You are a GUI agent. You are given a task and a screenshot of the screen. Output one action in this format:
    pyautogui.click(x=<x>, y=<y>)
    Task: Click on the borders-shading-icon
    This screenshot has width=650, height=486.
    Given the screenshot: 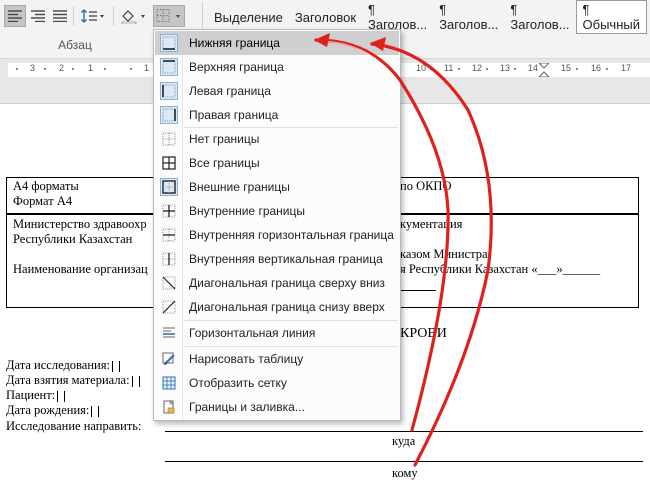 What is the action you would take?
    pyautogui.click(x=169, y=407)
    